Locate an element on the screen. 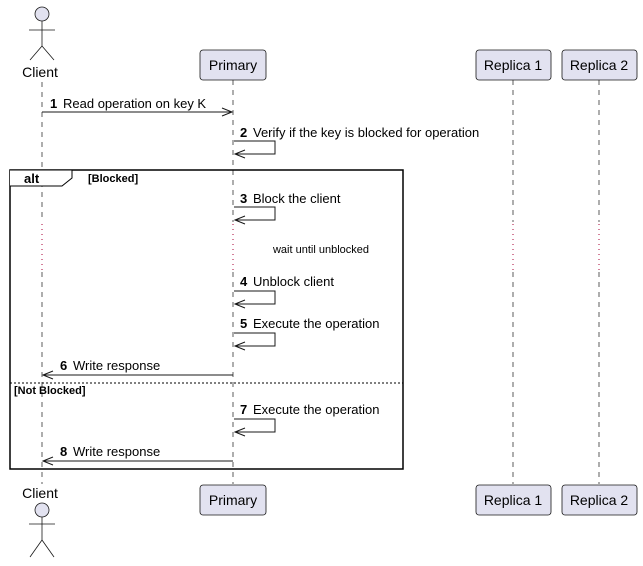 Image resolution: width=643 pixels, height=566 pixels. message-6: 6 Write response is located at coordinates (137, 369).